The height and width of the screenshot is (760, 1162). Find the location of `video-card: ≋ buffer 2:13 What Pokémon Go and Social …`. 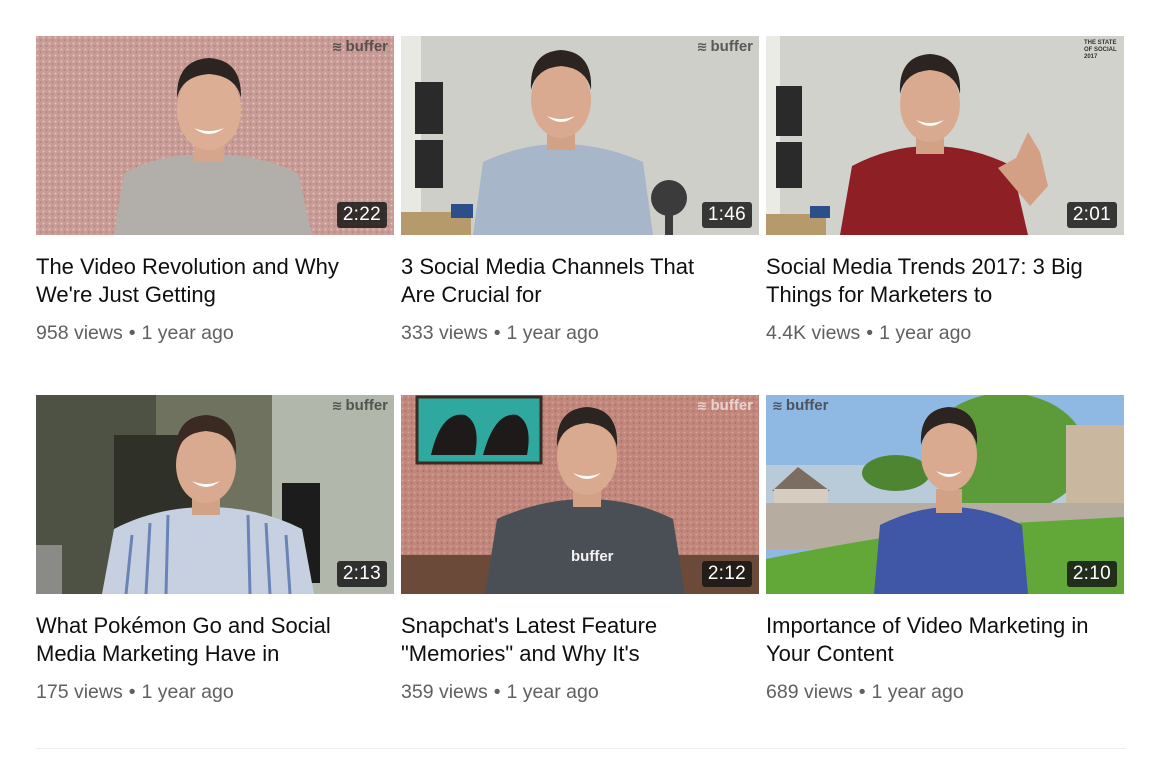

video-card: ≋ buffer 2:13 What Pokémon Go and Social … is located at coordinates (216, 549).